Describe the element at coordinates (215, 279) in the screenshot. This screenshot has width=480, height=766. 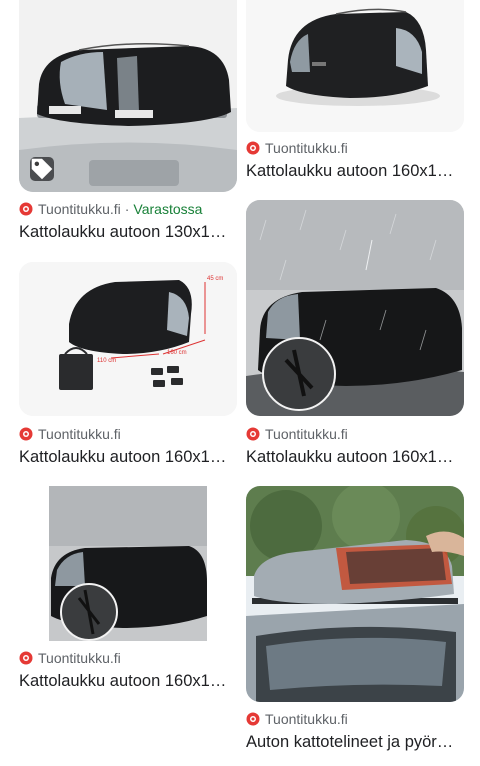
I see `dim-height-label: 45 cm` at that location.